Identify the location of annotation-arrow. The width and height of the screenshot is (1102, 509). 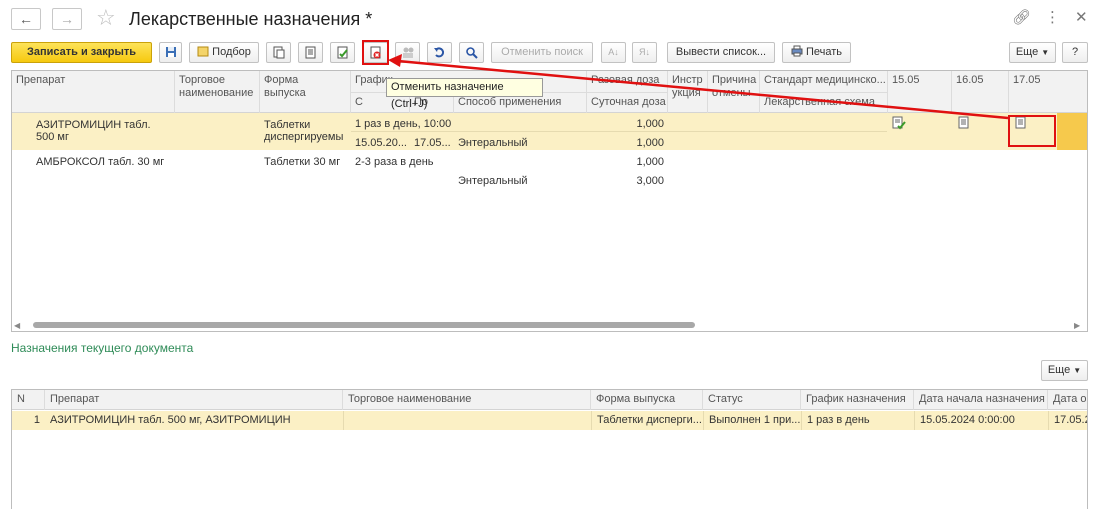
(698, 87).